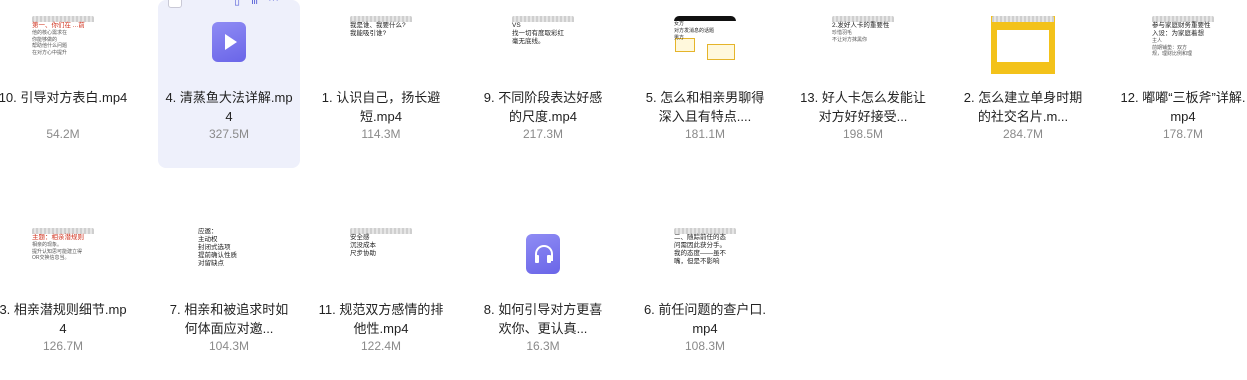 The width and height of the screenshot is (1247, 380). What do you see at coordinates (64, 97) in the screenshot?
I see `file-name: 10. 引导对方表白.mp4` at bounding box center [64, 97].